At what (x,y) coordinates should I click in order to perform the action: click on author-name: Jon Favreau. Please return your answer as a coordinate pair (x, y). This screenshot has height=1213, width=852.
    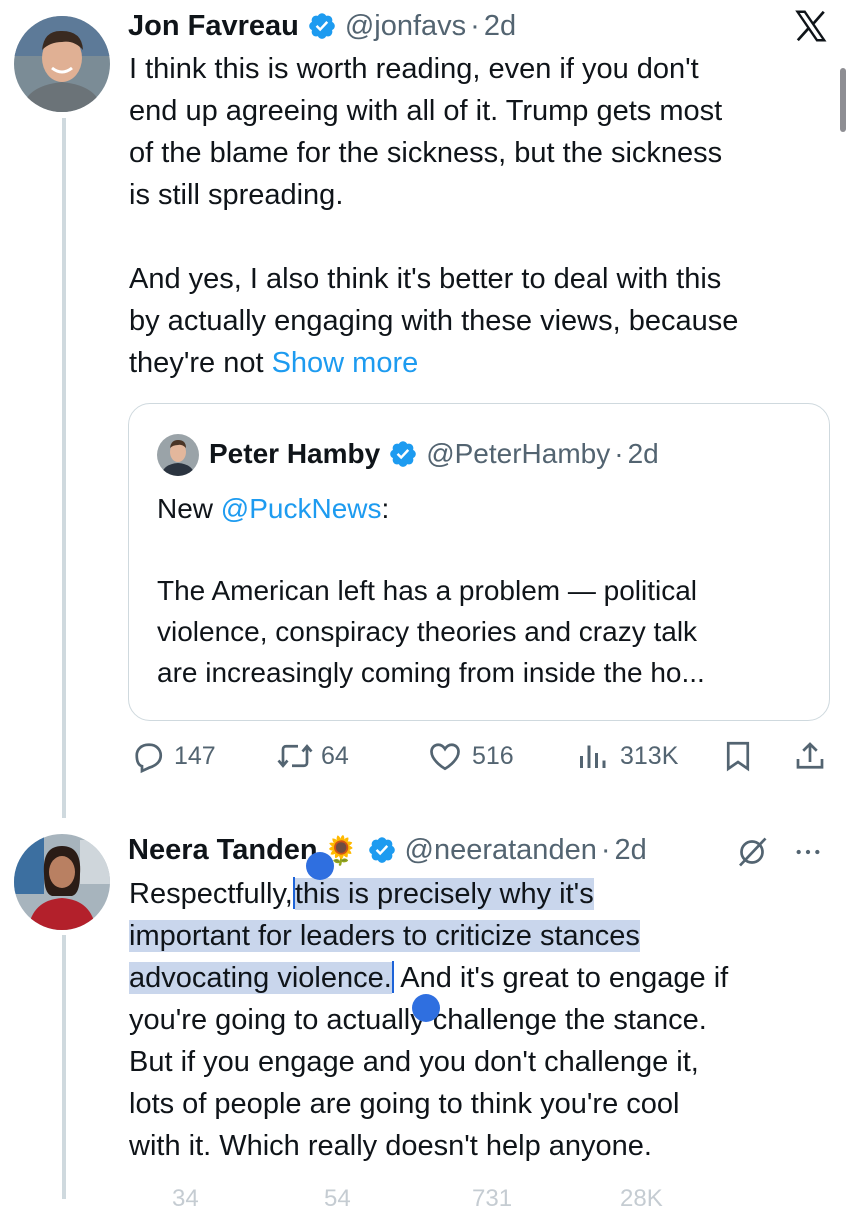
    Looking at the image, I should click on (213, 26).